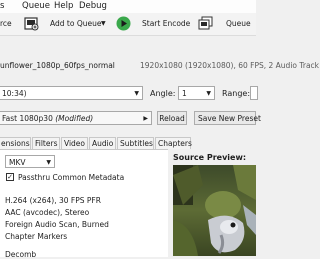 The height and width of the screenshot is (259, 320). What do you see at coordinates (63, 6) in the screenshot?
I see `menu-item-help: Help` at bounding box center [63, 6].